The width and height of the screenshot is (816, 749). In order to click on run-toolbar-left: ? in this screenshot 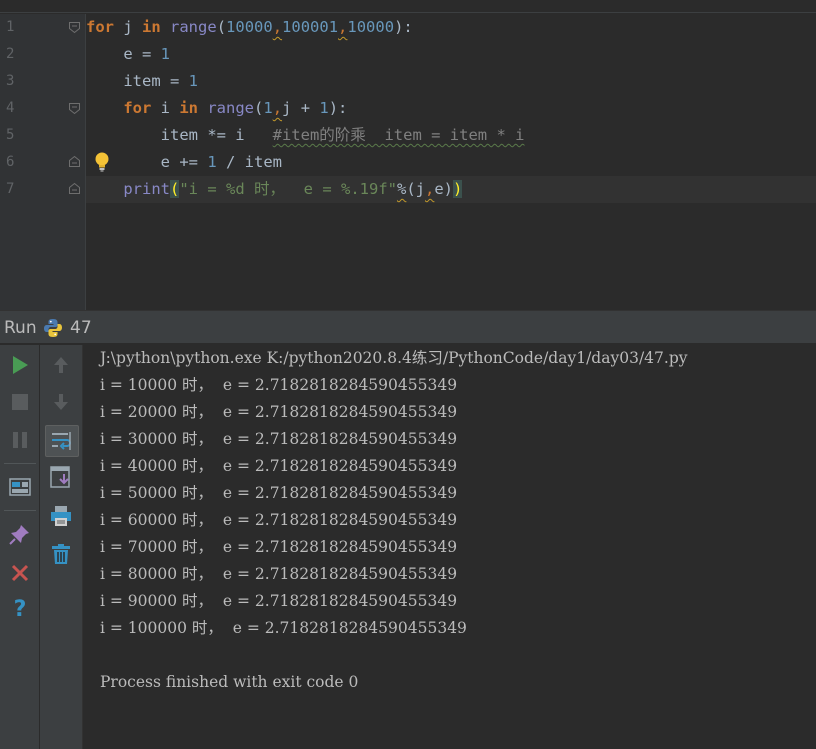, I will do `click(20, 547)`.